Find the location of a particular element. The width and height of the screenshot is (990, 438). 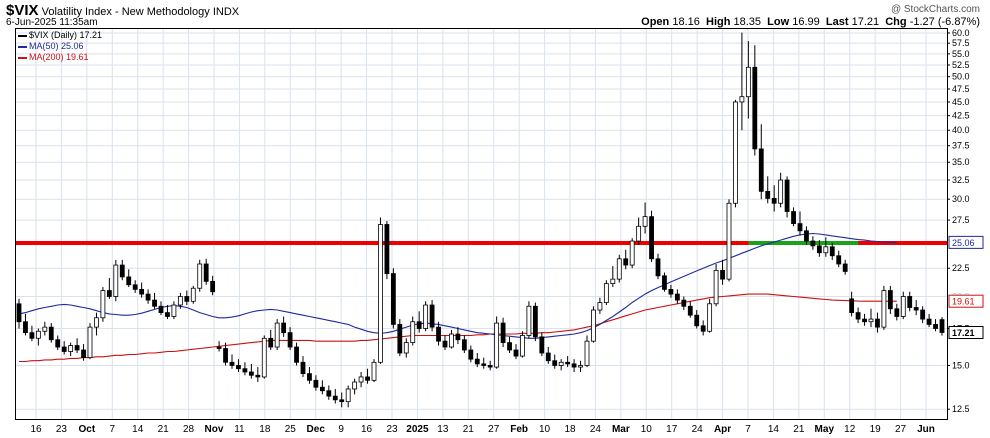

legend-ma50: MA(50) 25.06 is located at coordinates (60, 46).